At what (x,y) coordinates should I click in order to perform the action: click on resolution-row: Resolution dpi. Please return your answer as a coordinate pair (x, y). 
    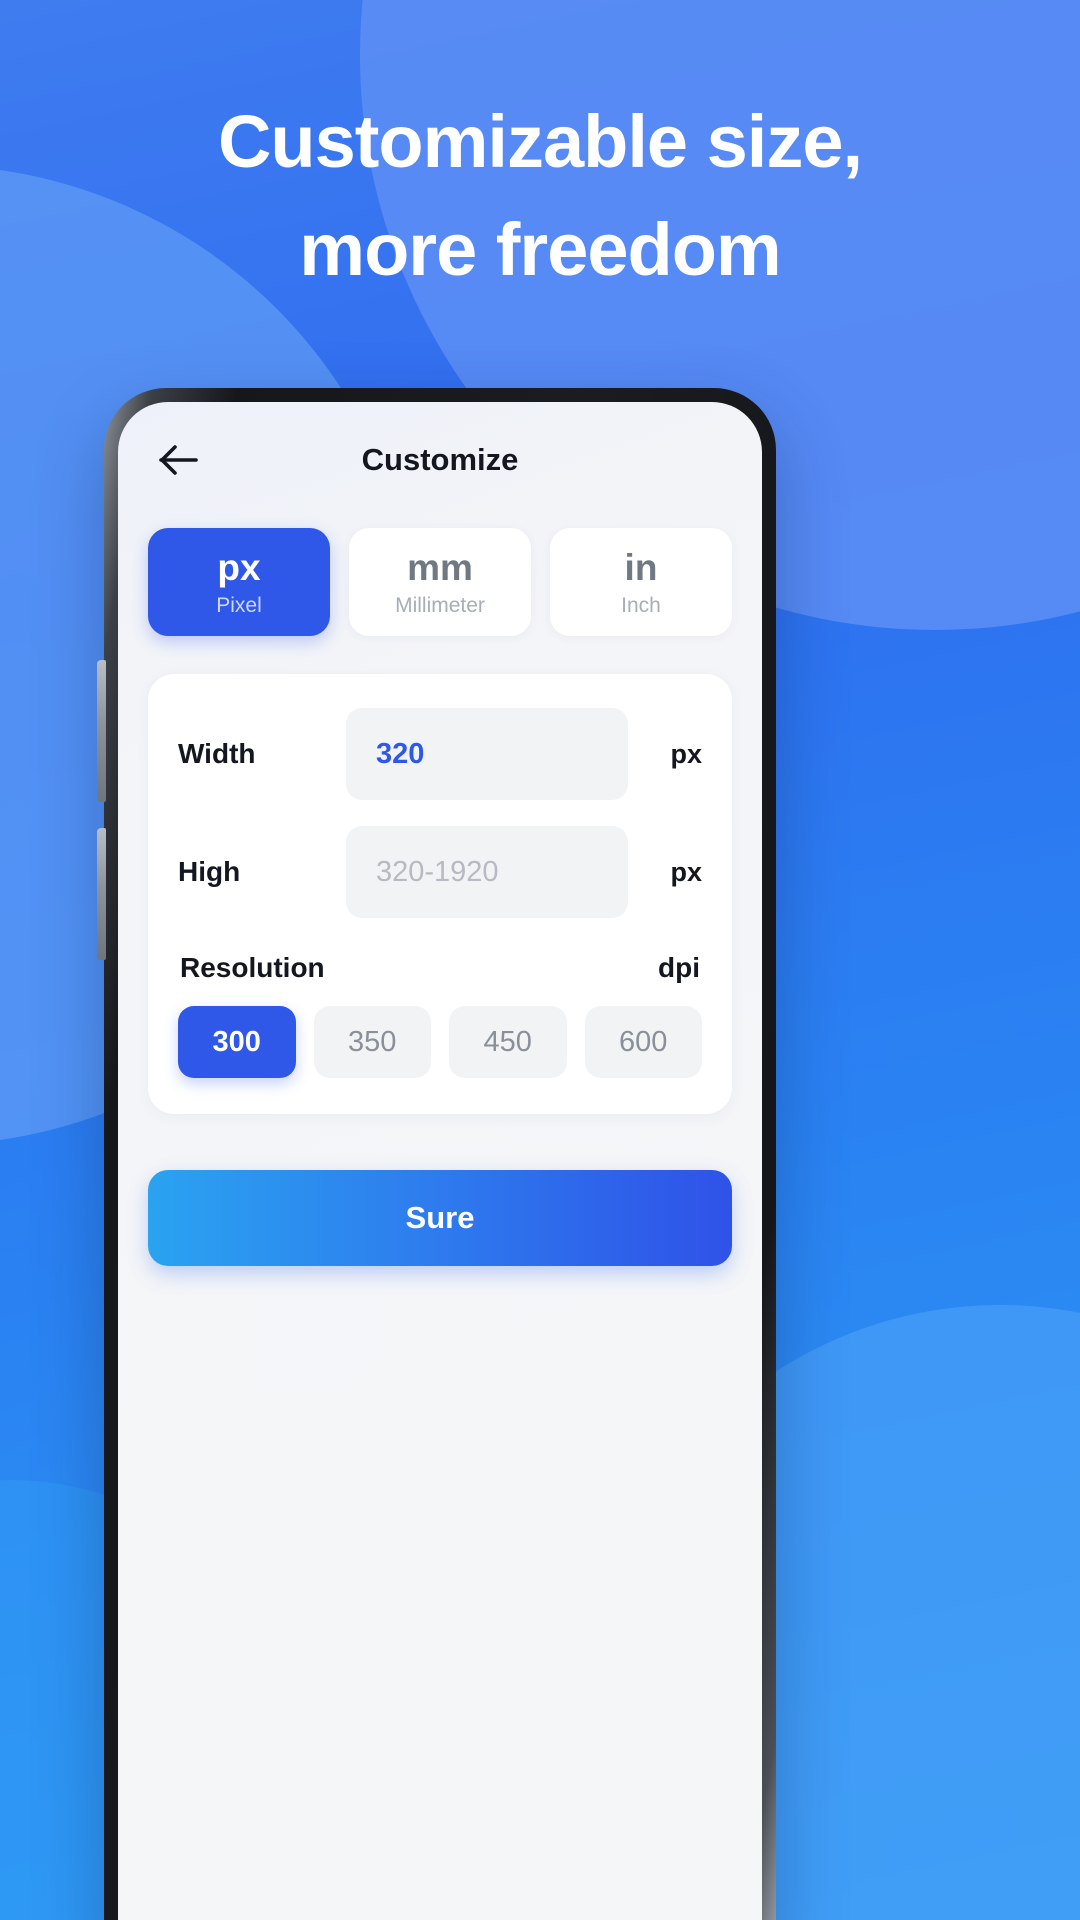
    Looking at the image, I should click on (440, 968).